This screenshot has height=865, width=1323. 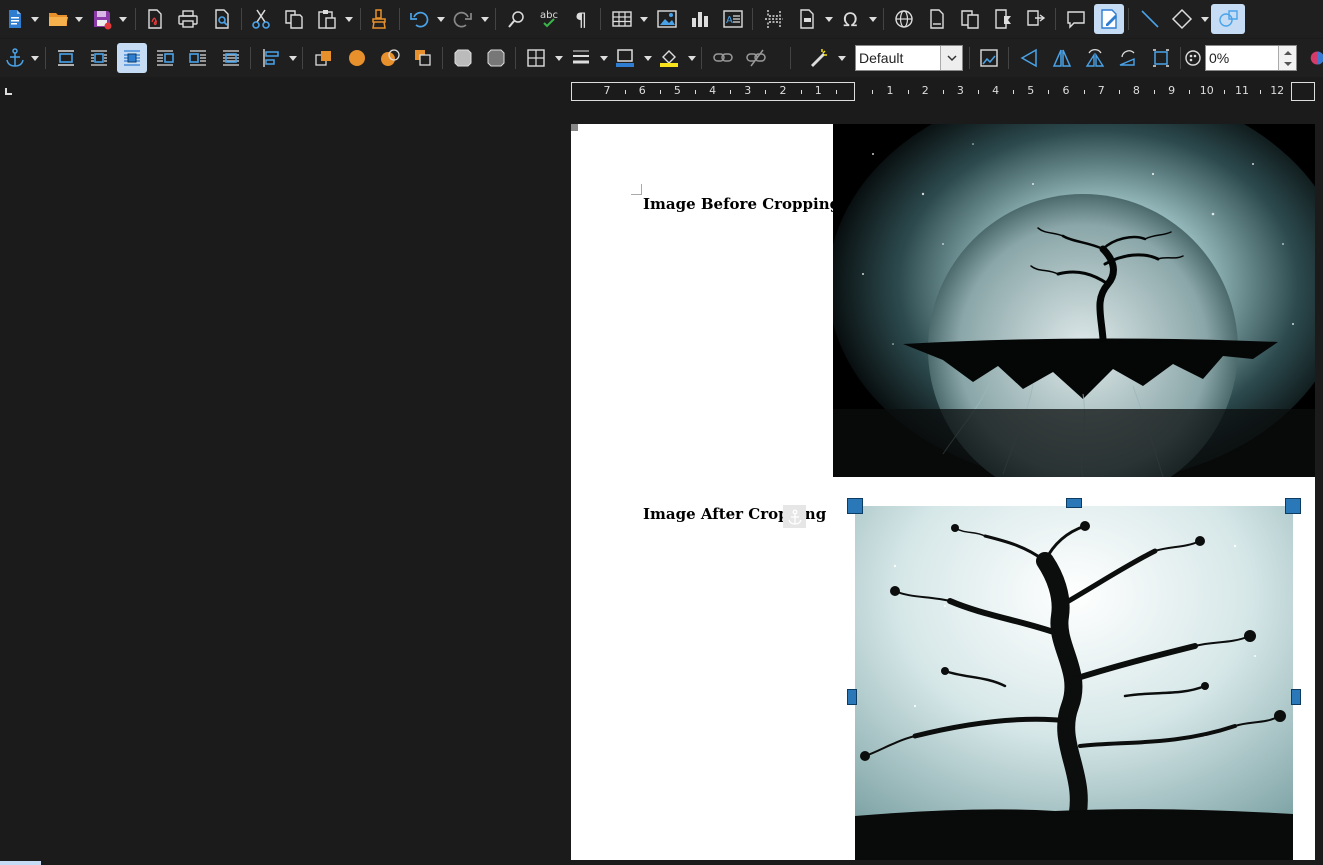 I want to click on table-dropdown-arrow, so click(x=644, y=20).